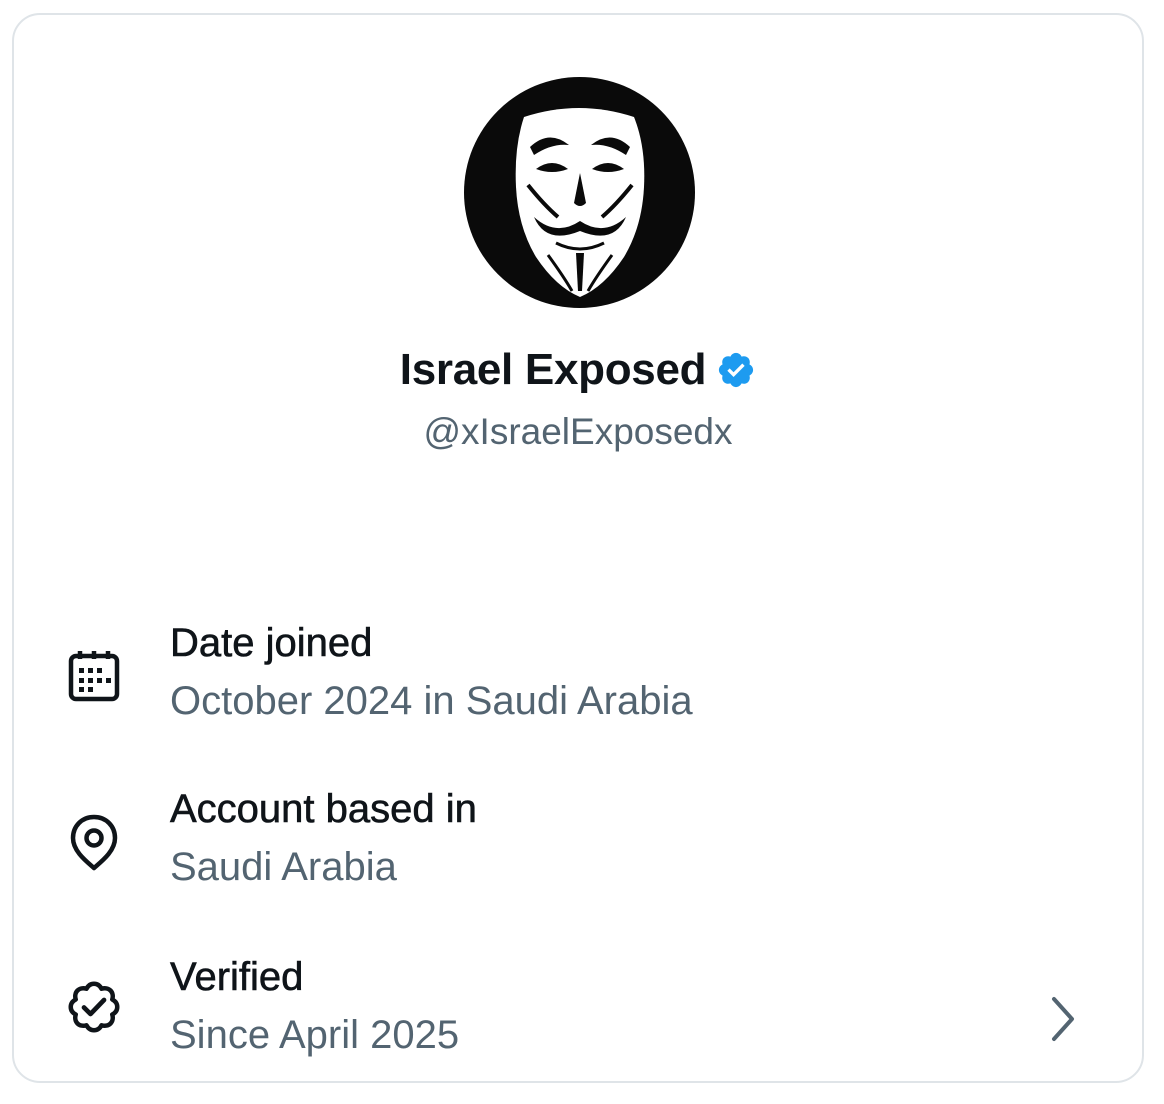 The image size is (1164, 1104). I want to click on date-joined-value: October 2024 in Saudi Arabia, so click(431, 701).